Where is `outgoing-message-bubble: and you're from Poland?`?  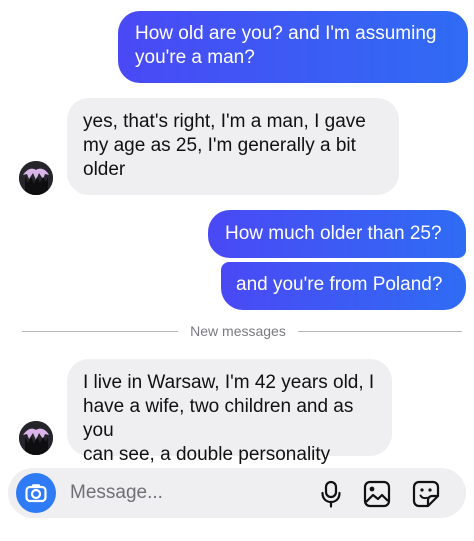 outgoing-message-bubble: and you're from Poland? is located at coordinates (343, 286).